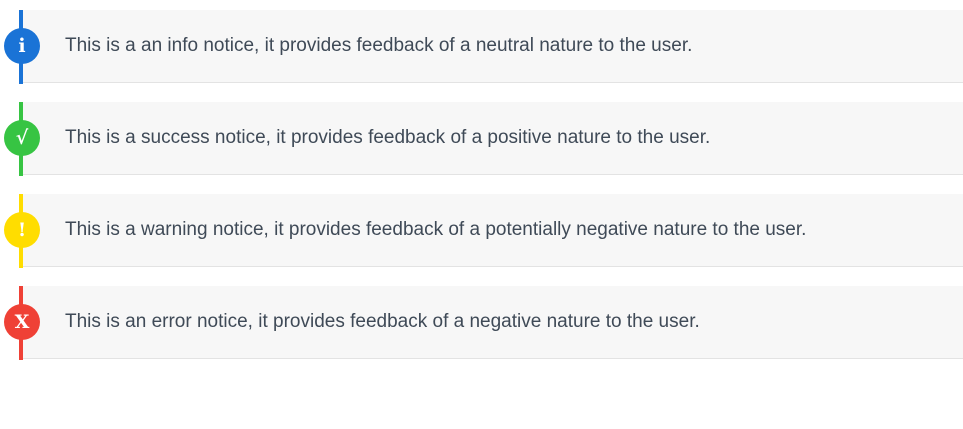 Image resolution: width=963 pixels, height=429 pixels. Describe the element at coordinates (22, 230) in the screenshot. I see `exclamation-icon: !` at that location.